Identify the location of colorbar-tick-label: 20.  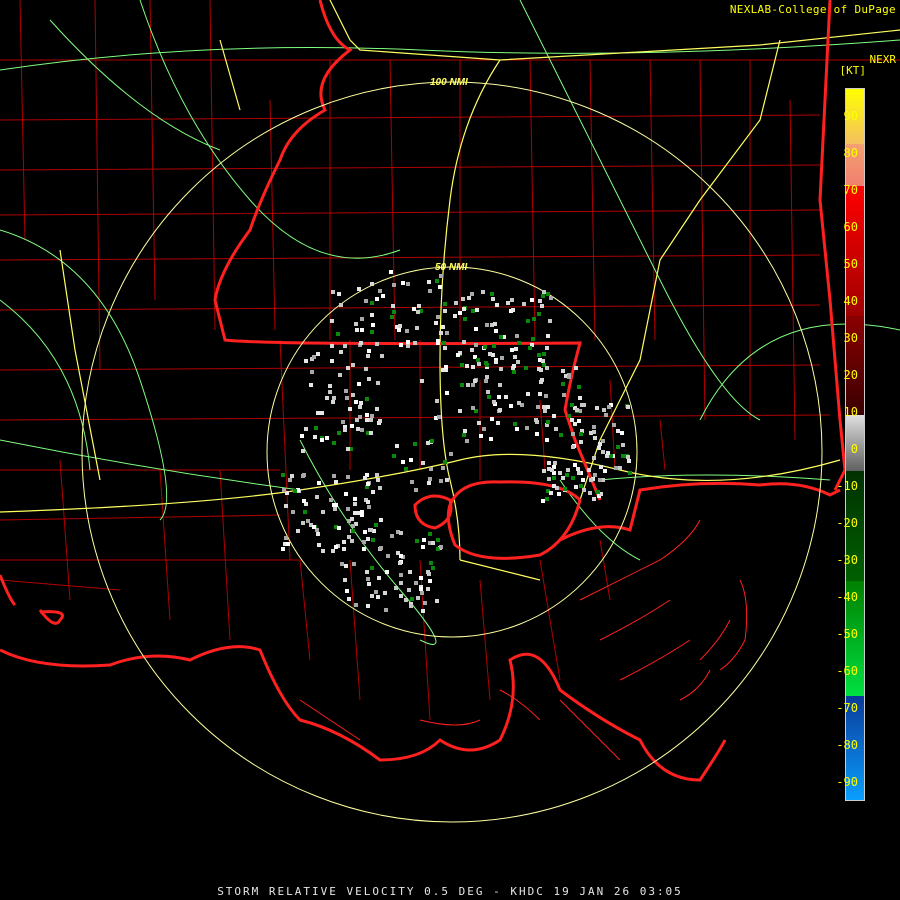
(850, 375).